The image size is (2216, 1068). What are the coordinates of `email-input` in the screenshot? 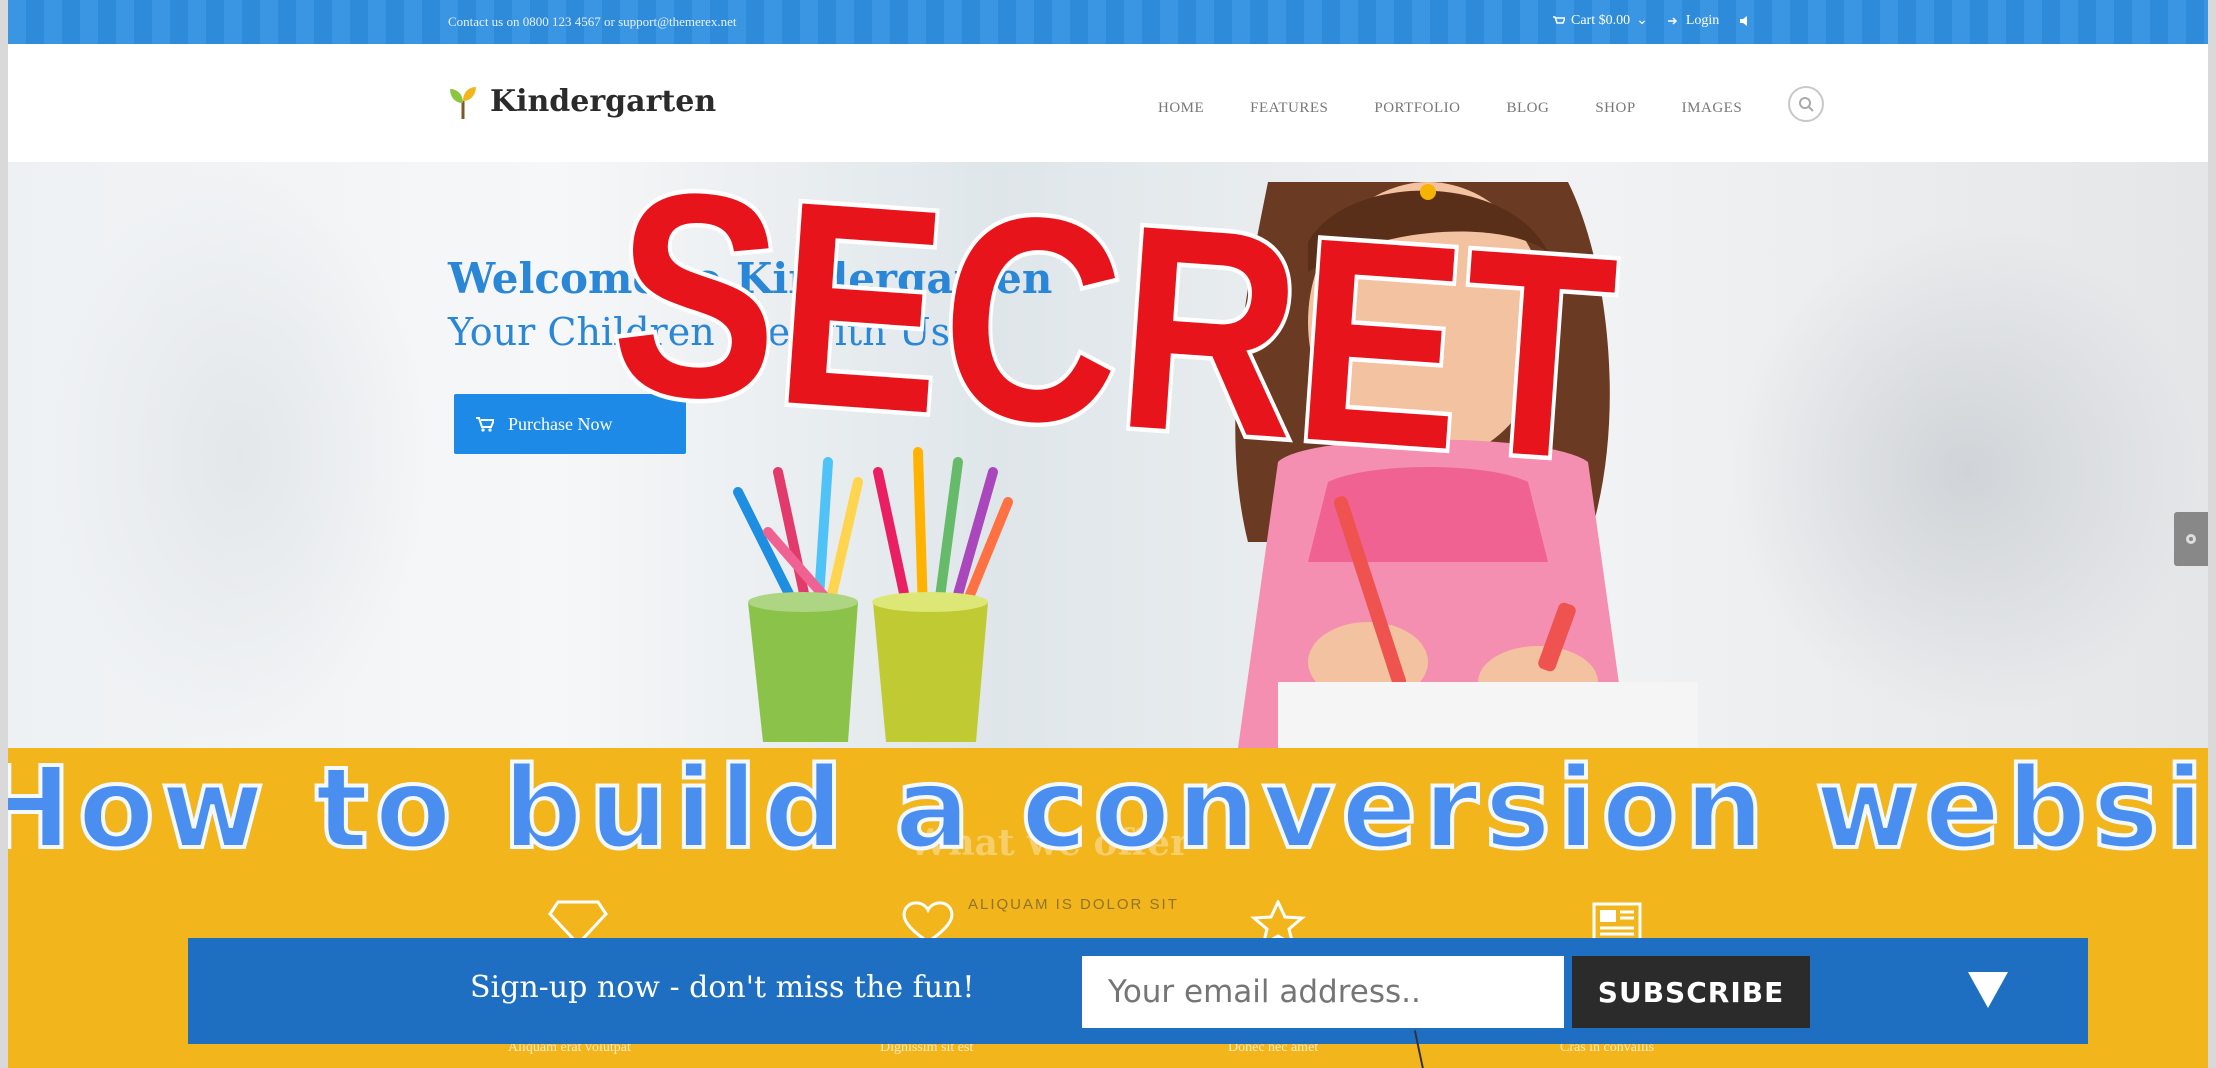 It's located at (1323, 992).